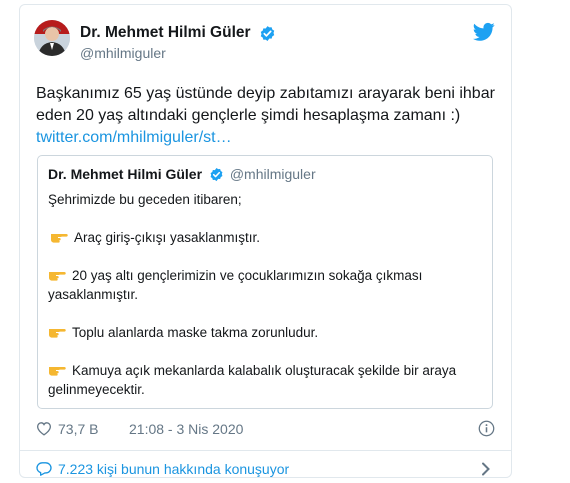  Describe the element at coordinates (265, 430) in the screenshot. I see `tweet-footer: 73,7 B 21:08 - 3 Nis 2020` at that location.